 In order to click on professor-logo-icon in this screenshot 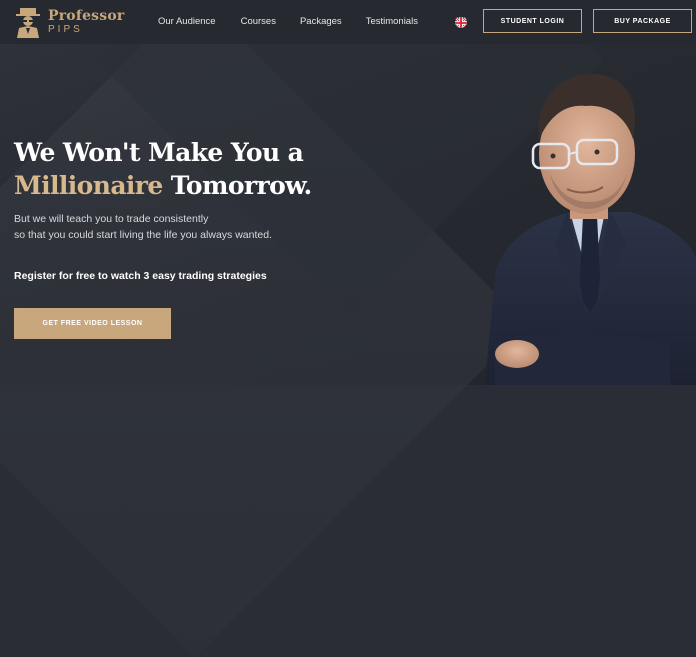, I will do `click(28, 22)`.